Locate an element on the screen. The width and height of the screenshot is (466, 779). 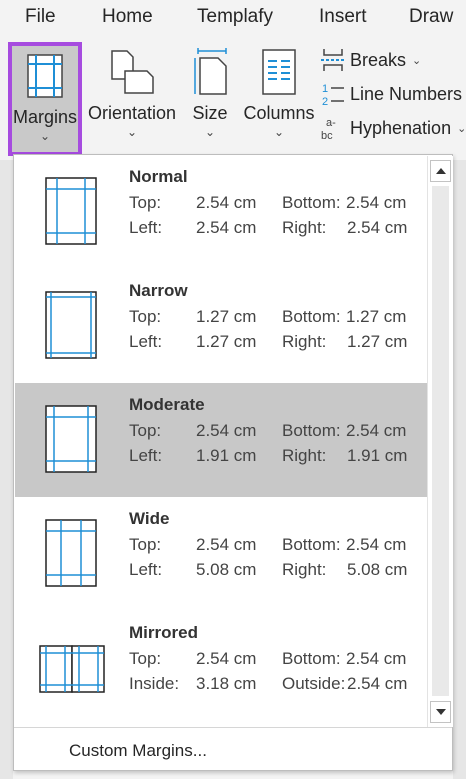
tab-insert: Insert is located at coordinates (343, 17).